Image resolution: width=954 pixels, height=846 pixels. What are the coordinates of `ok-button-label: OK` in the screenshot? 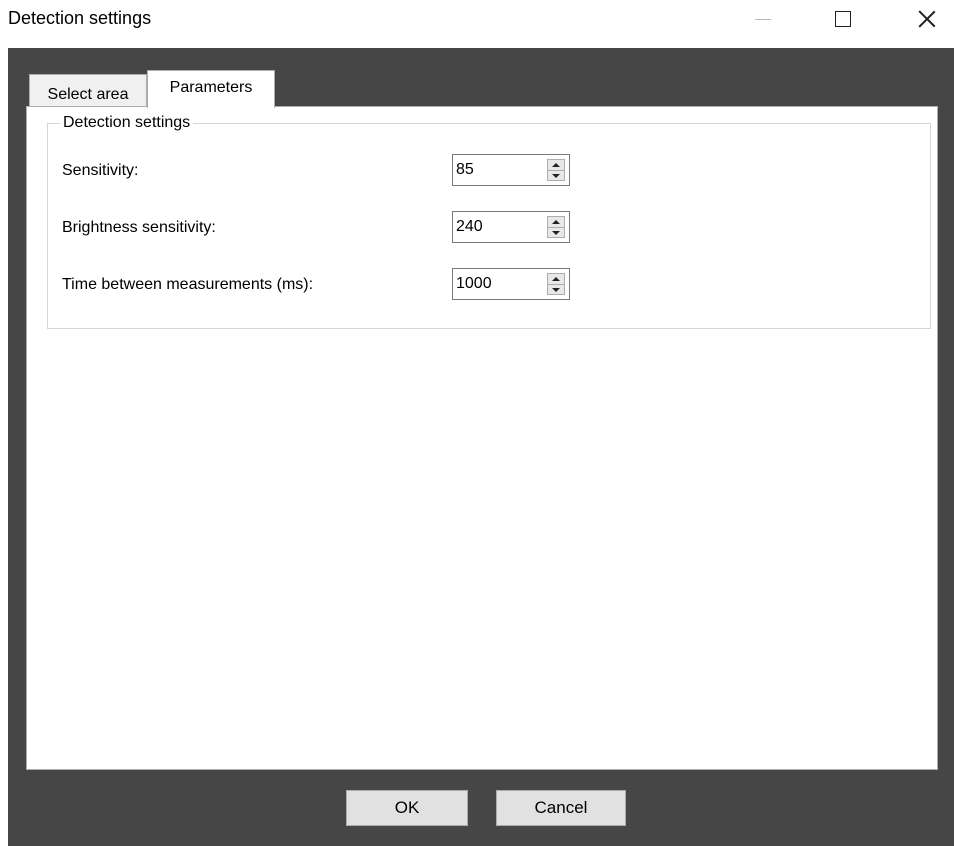 It's located at (407, 807).